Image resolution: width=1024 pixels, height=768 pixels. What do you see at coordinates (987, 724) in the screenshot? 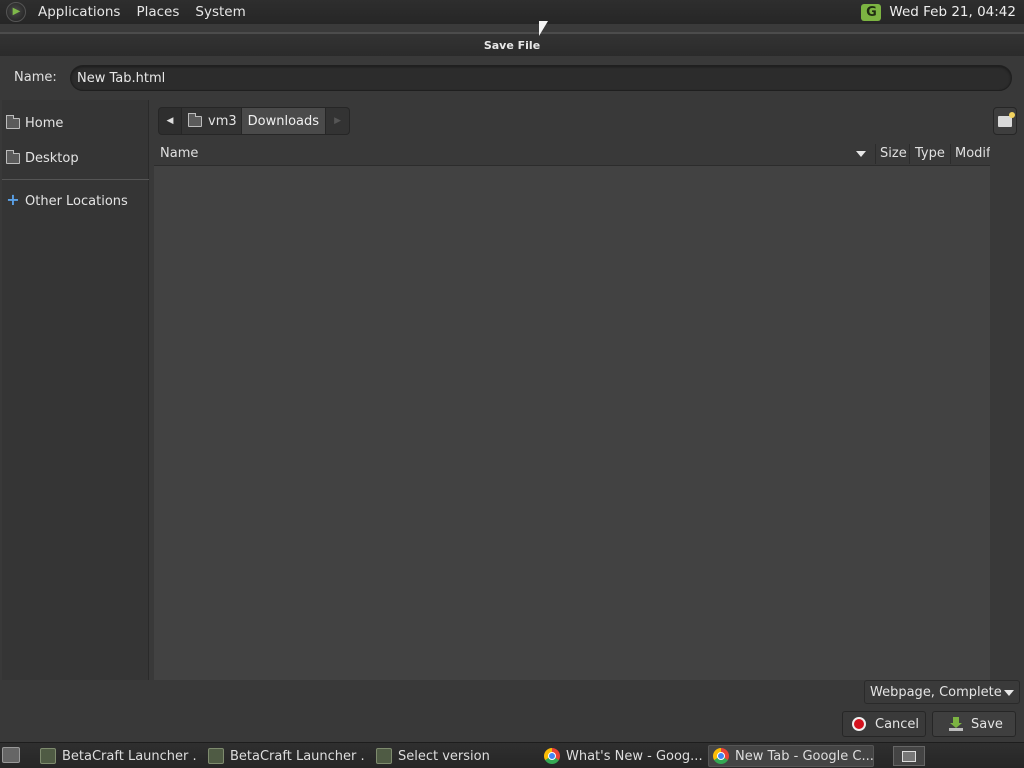
I see `save-label: Save` at bounding box center [987, 724].